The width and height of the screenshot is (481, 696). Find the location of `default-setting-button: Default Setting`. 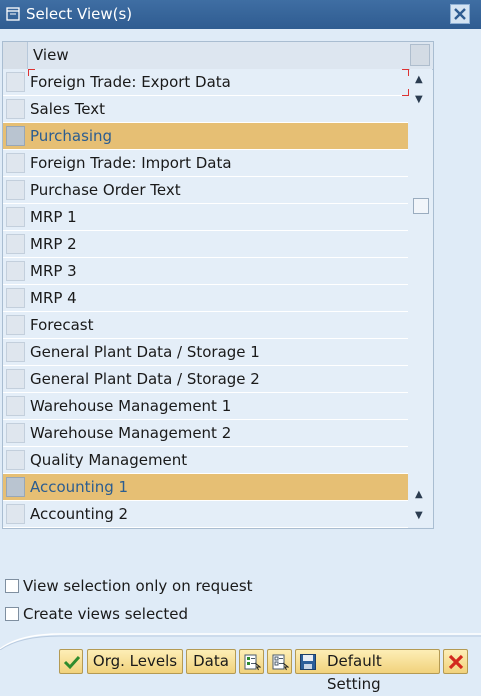

default-setting-button: Default Setting is located at coordinates (367, 671).